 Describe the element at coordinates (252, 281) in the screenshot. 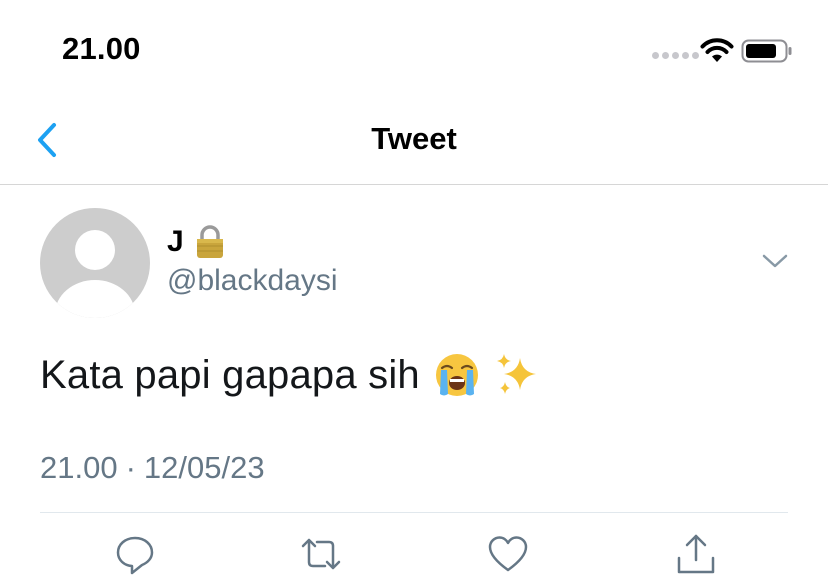

I see `user-handle: @blackdaysi` at that location.